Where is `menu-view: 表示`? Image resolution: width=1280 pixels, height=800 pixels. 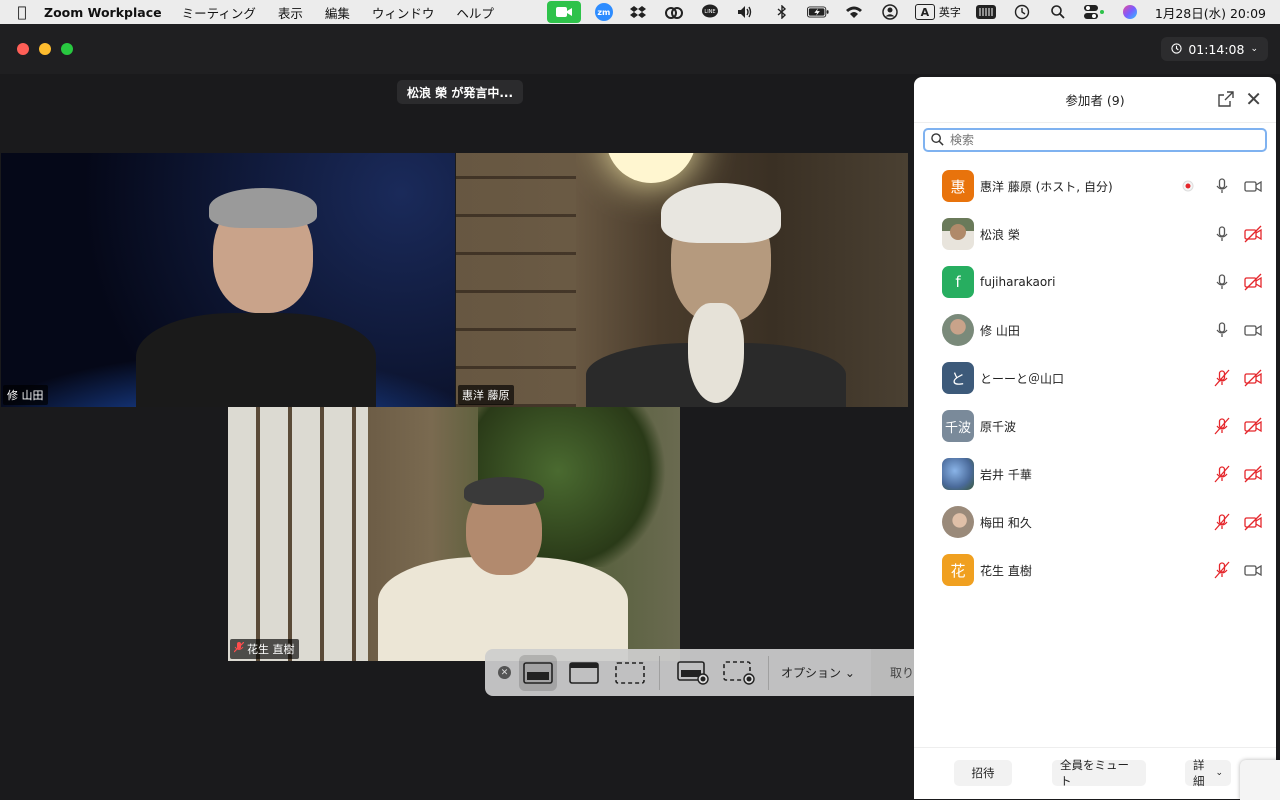
menu-view: 表示 is located at coordinates (290, 12).